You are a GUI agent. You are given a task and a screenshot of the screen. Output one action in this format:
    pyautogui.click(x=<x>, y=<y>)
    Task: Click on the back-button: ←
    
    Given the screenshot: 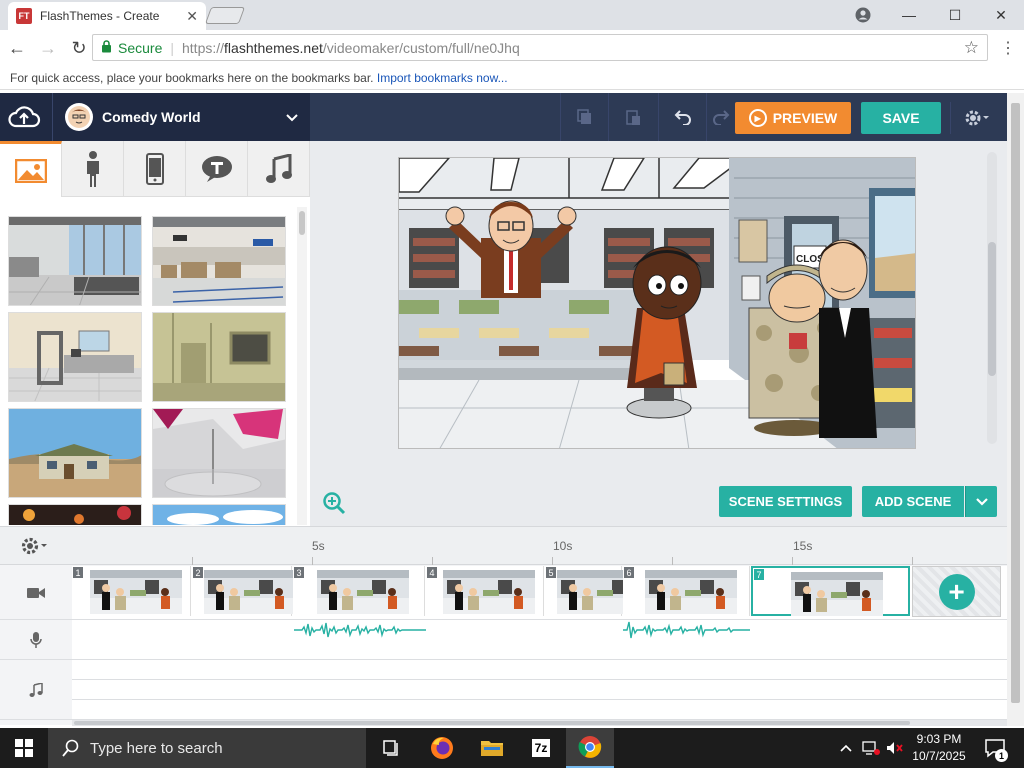 What is the action you would take?
    pyautogui.click(x=17, y=48)
    